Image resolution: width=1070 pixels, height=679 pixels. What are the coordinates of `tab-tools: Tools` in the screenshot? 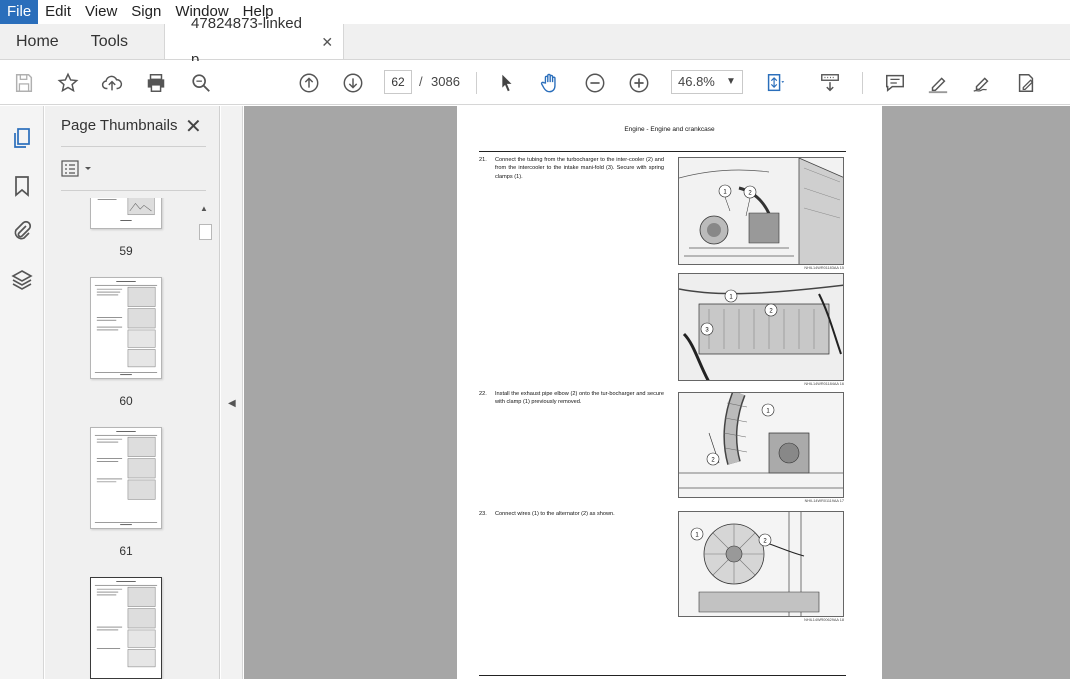 It's located at (109, 41).